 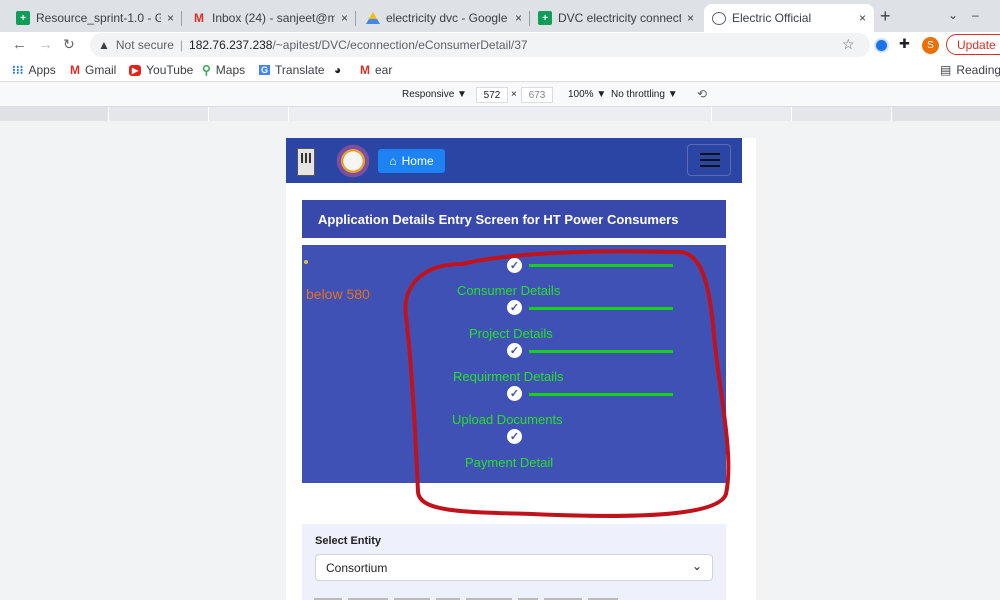 What do you see at coordinates (338, 294) in the screenshot?
I see `debug-breakpoint-text: below 580` at bounding box center [338, 294].